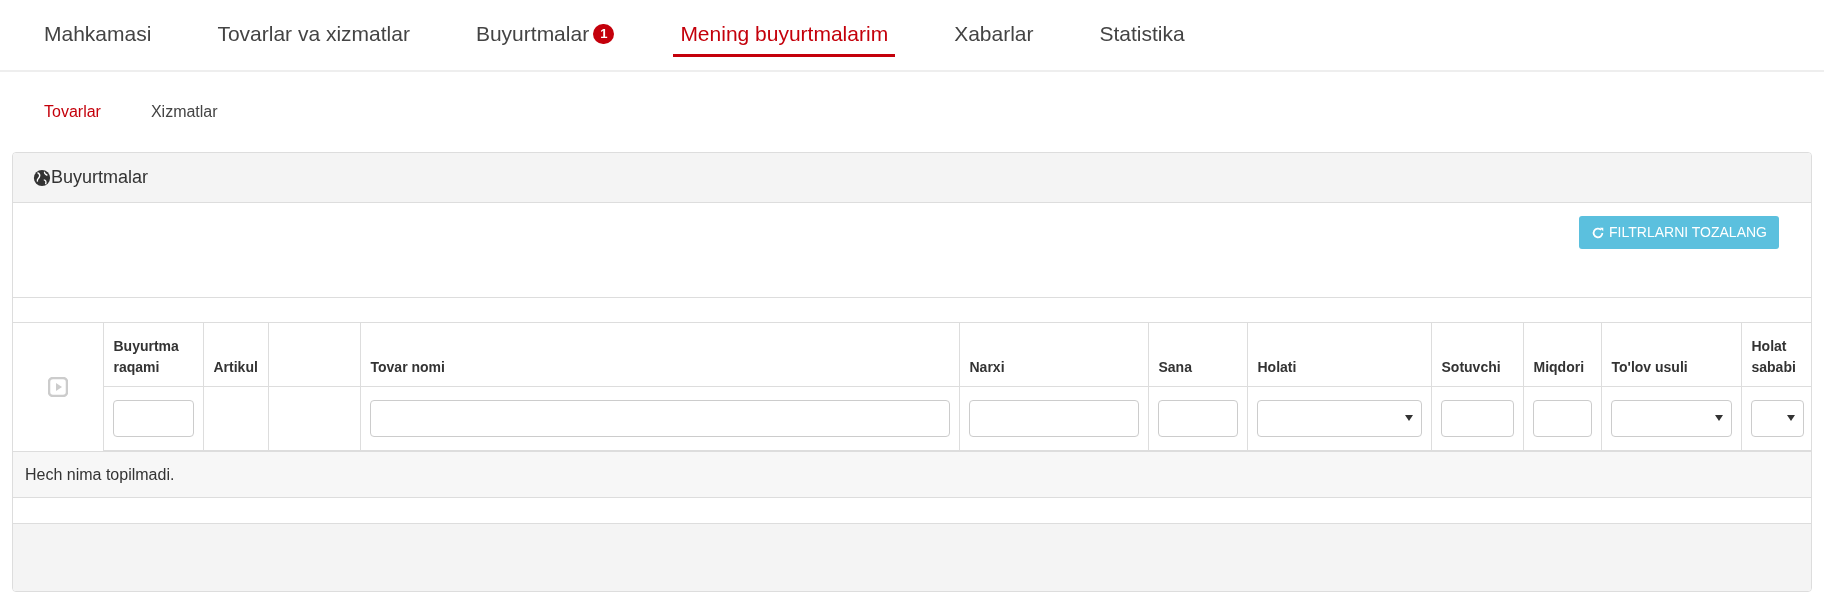 This screenshot has width=1824, height=607. What do you see at coordinates (407, 366) in the screenshot?
I see `column-header: Tovar nomi` at bounding box center [407, 366].